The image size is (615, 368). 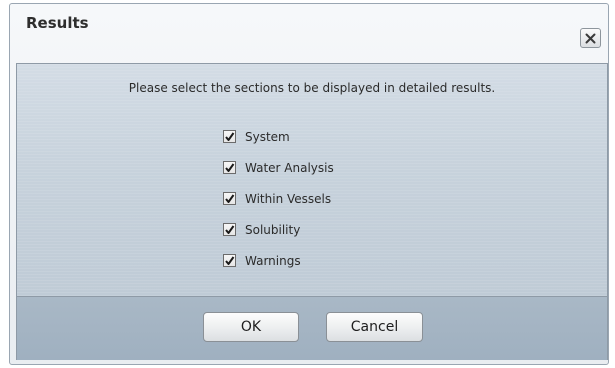 I want to click on cancel-button: Cancel, so click(x=374, y=327).